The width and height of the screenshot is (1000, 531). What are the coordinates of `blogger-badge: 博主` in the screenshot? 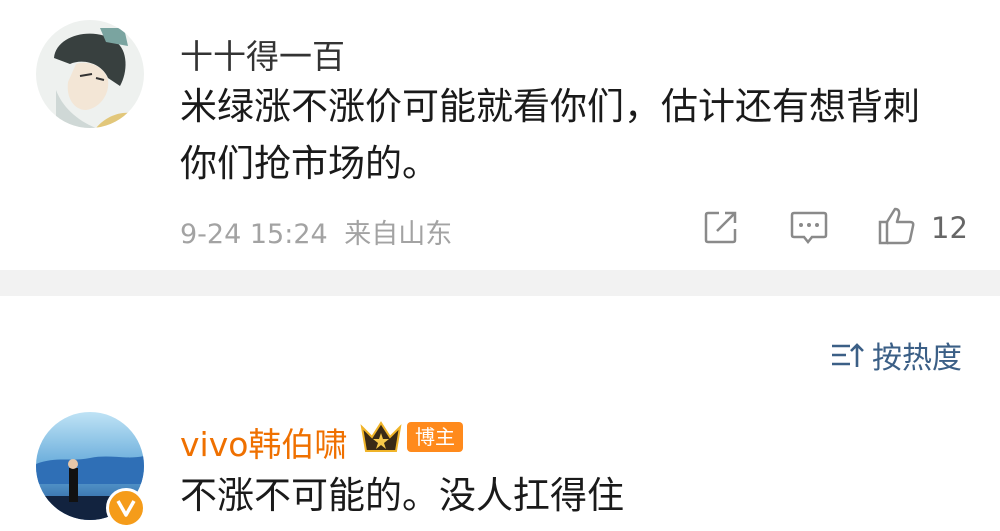 It's located at (411, 437).